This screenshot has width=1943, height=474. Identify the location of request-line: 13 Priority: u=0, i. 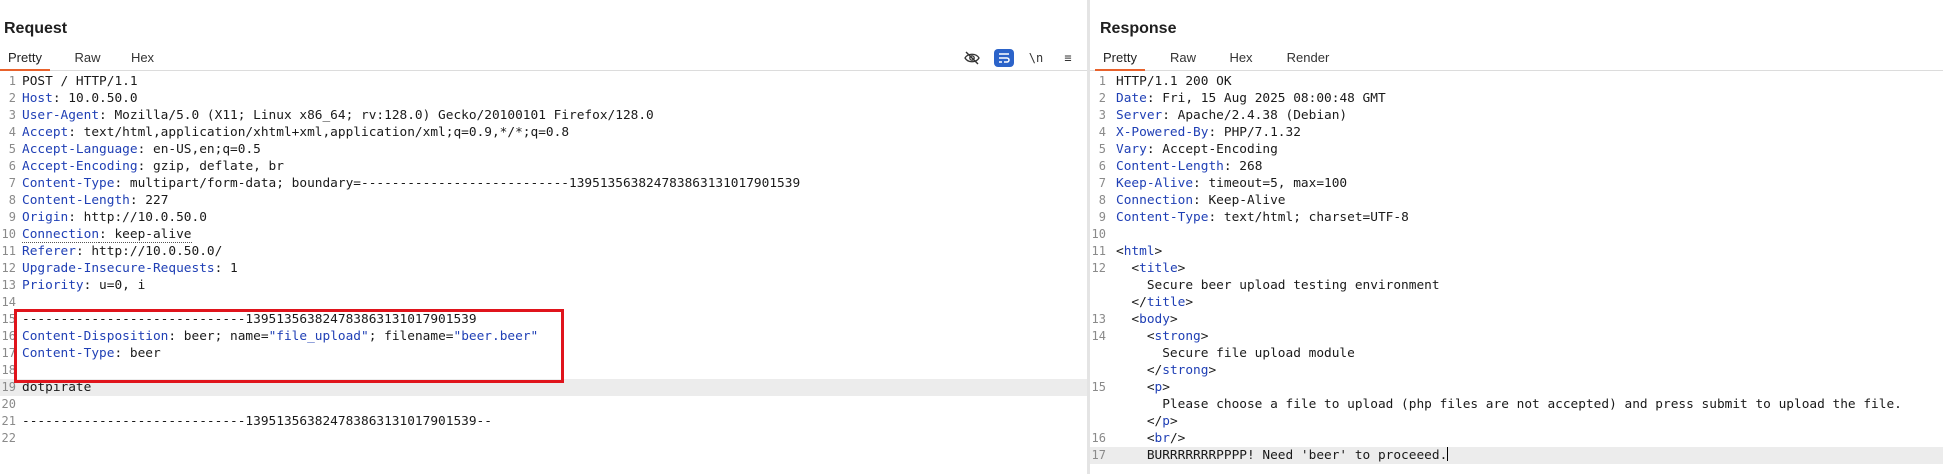
(544, 285).